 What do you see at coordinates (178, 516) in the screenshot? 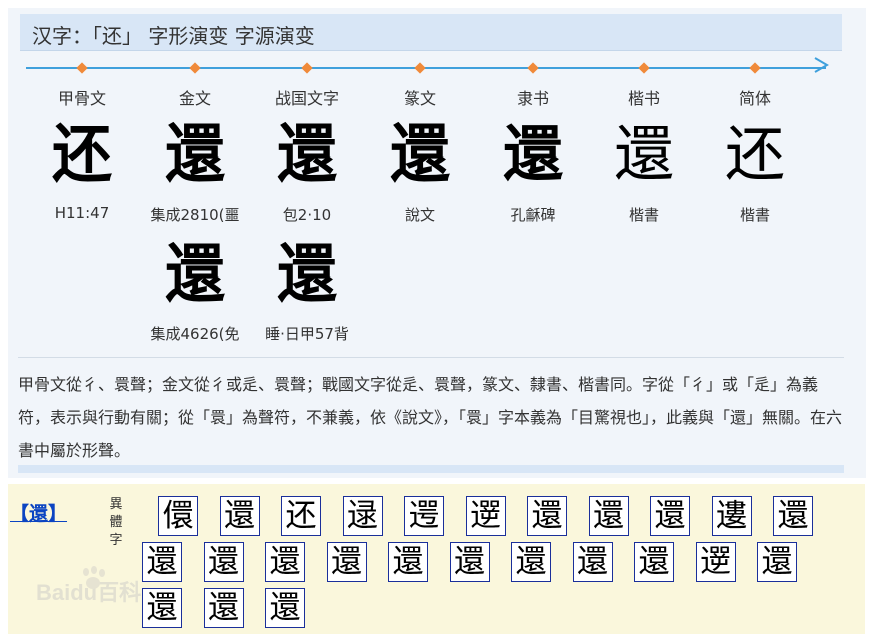
I see `variant-char-box: 儇` at bounding box center [178, 516].